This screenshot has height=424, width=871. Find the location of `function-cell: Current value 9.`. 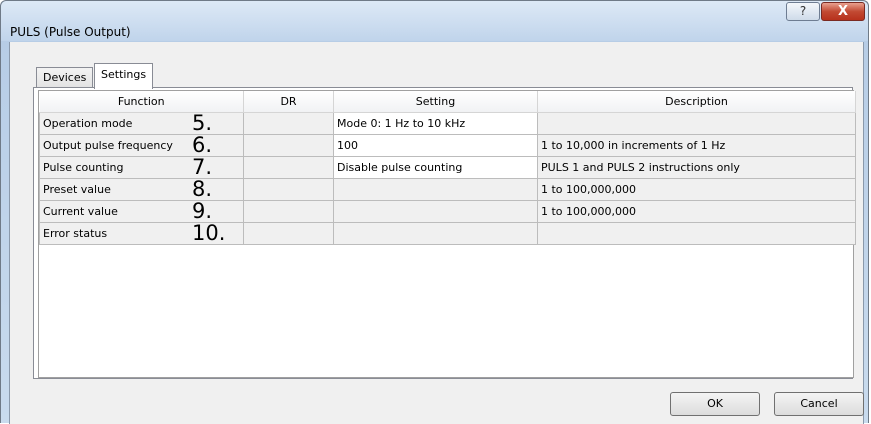

function-cell: Current value 9. is located at coordinates (141, 211).